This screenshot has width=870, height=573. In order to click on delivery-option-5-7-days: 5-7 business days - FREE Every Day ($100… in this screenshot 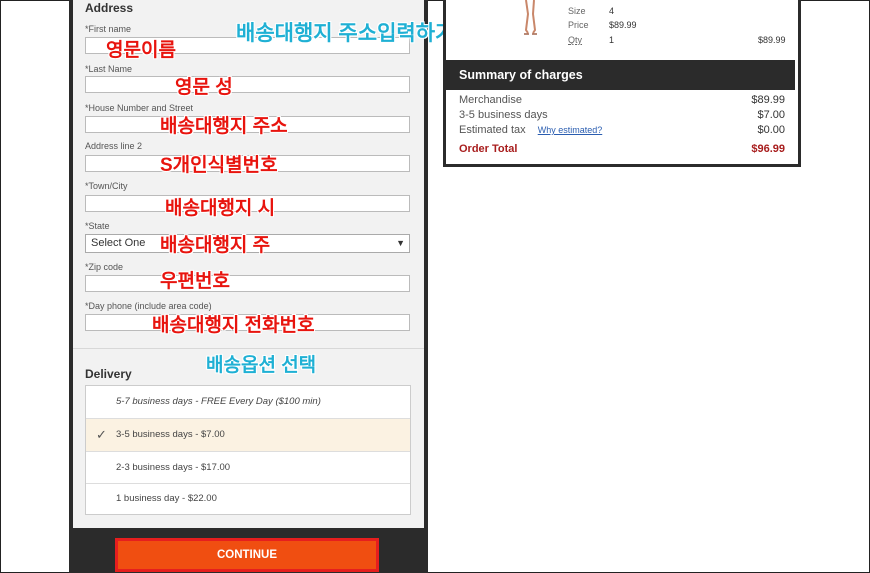, I will do `click(248, 402)`.